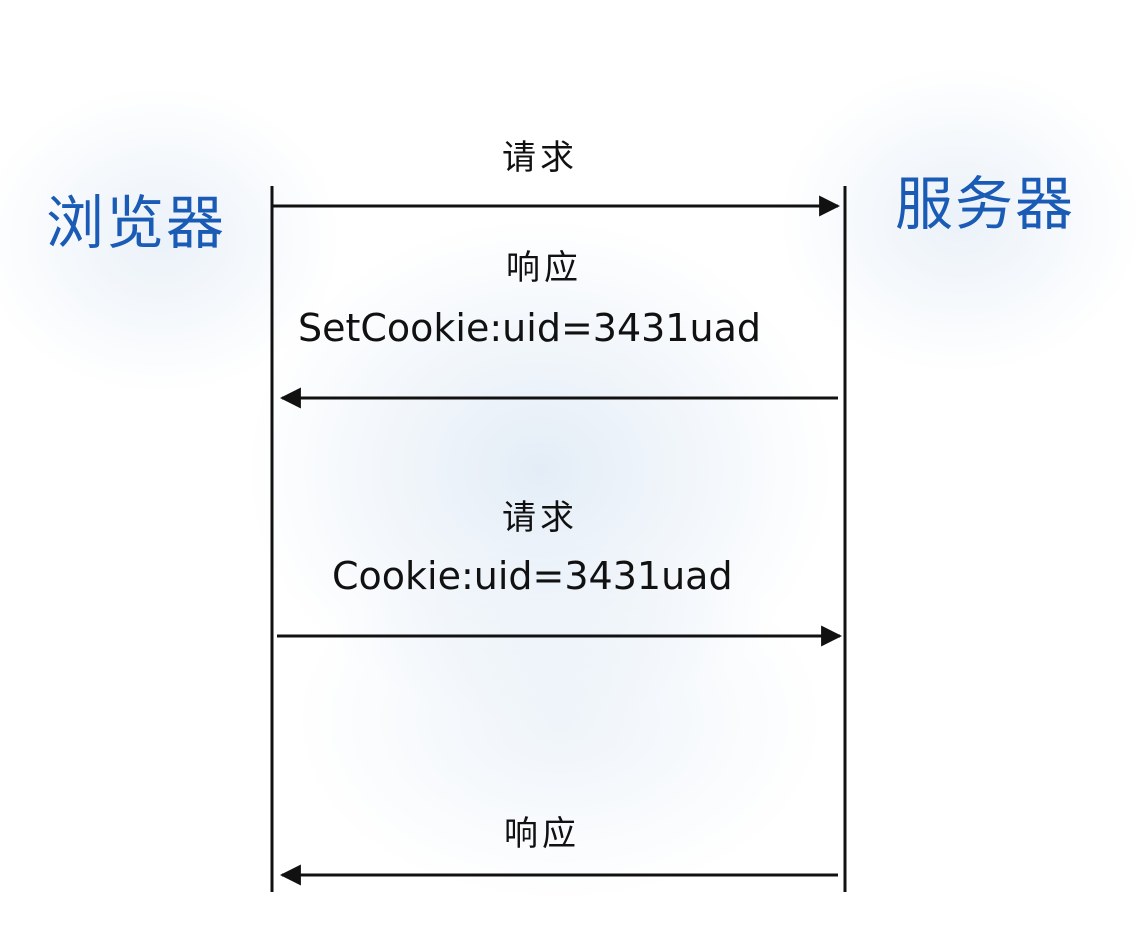 The width and height of the screenshot is (1142, 932). I want to click on response-label-1: 响应, so click(544, 268).